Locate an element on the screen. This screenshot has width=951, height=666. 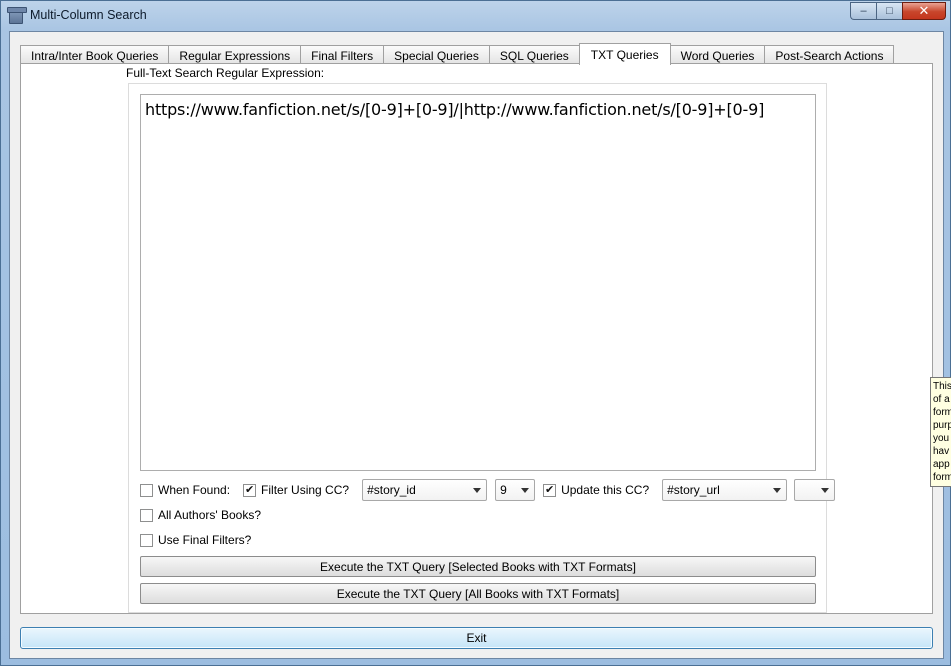
tab-regular-expressions: Regular Expressions is located at coordinates (234, 55).